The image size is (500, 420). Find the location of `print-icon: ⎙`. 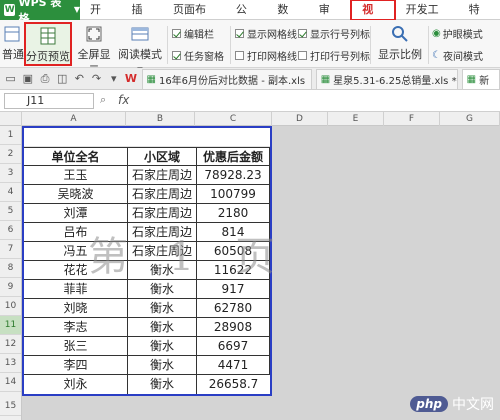

print-icon: ⎙ is located at coordinates (44, 79).